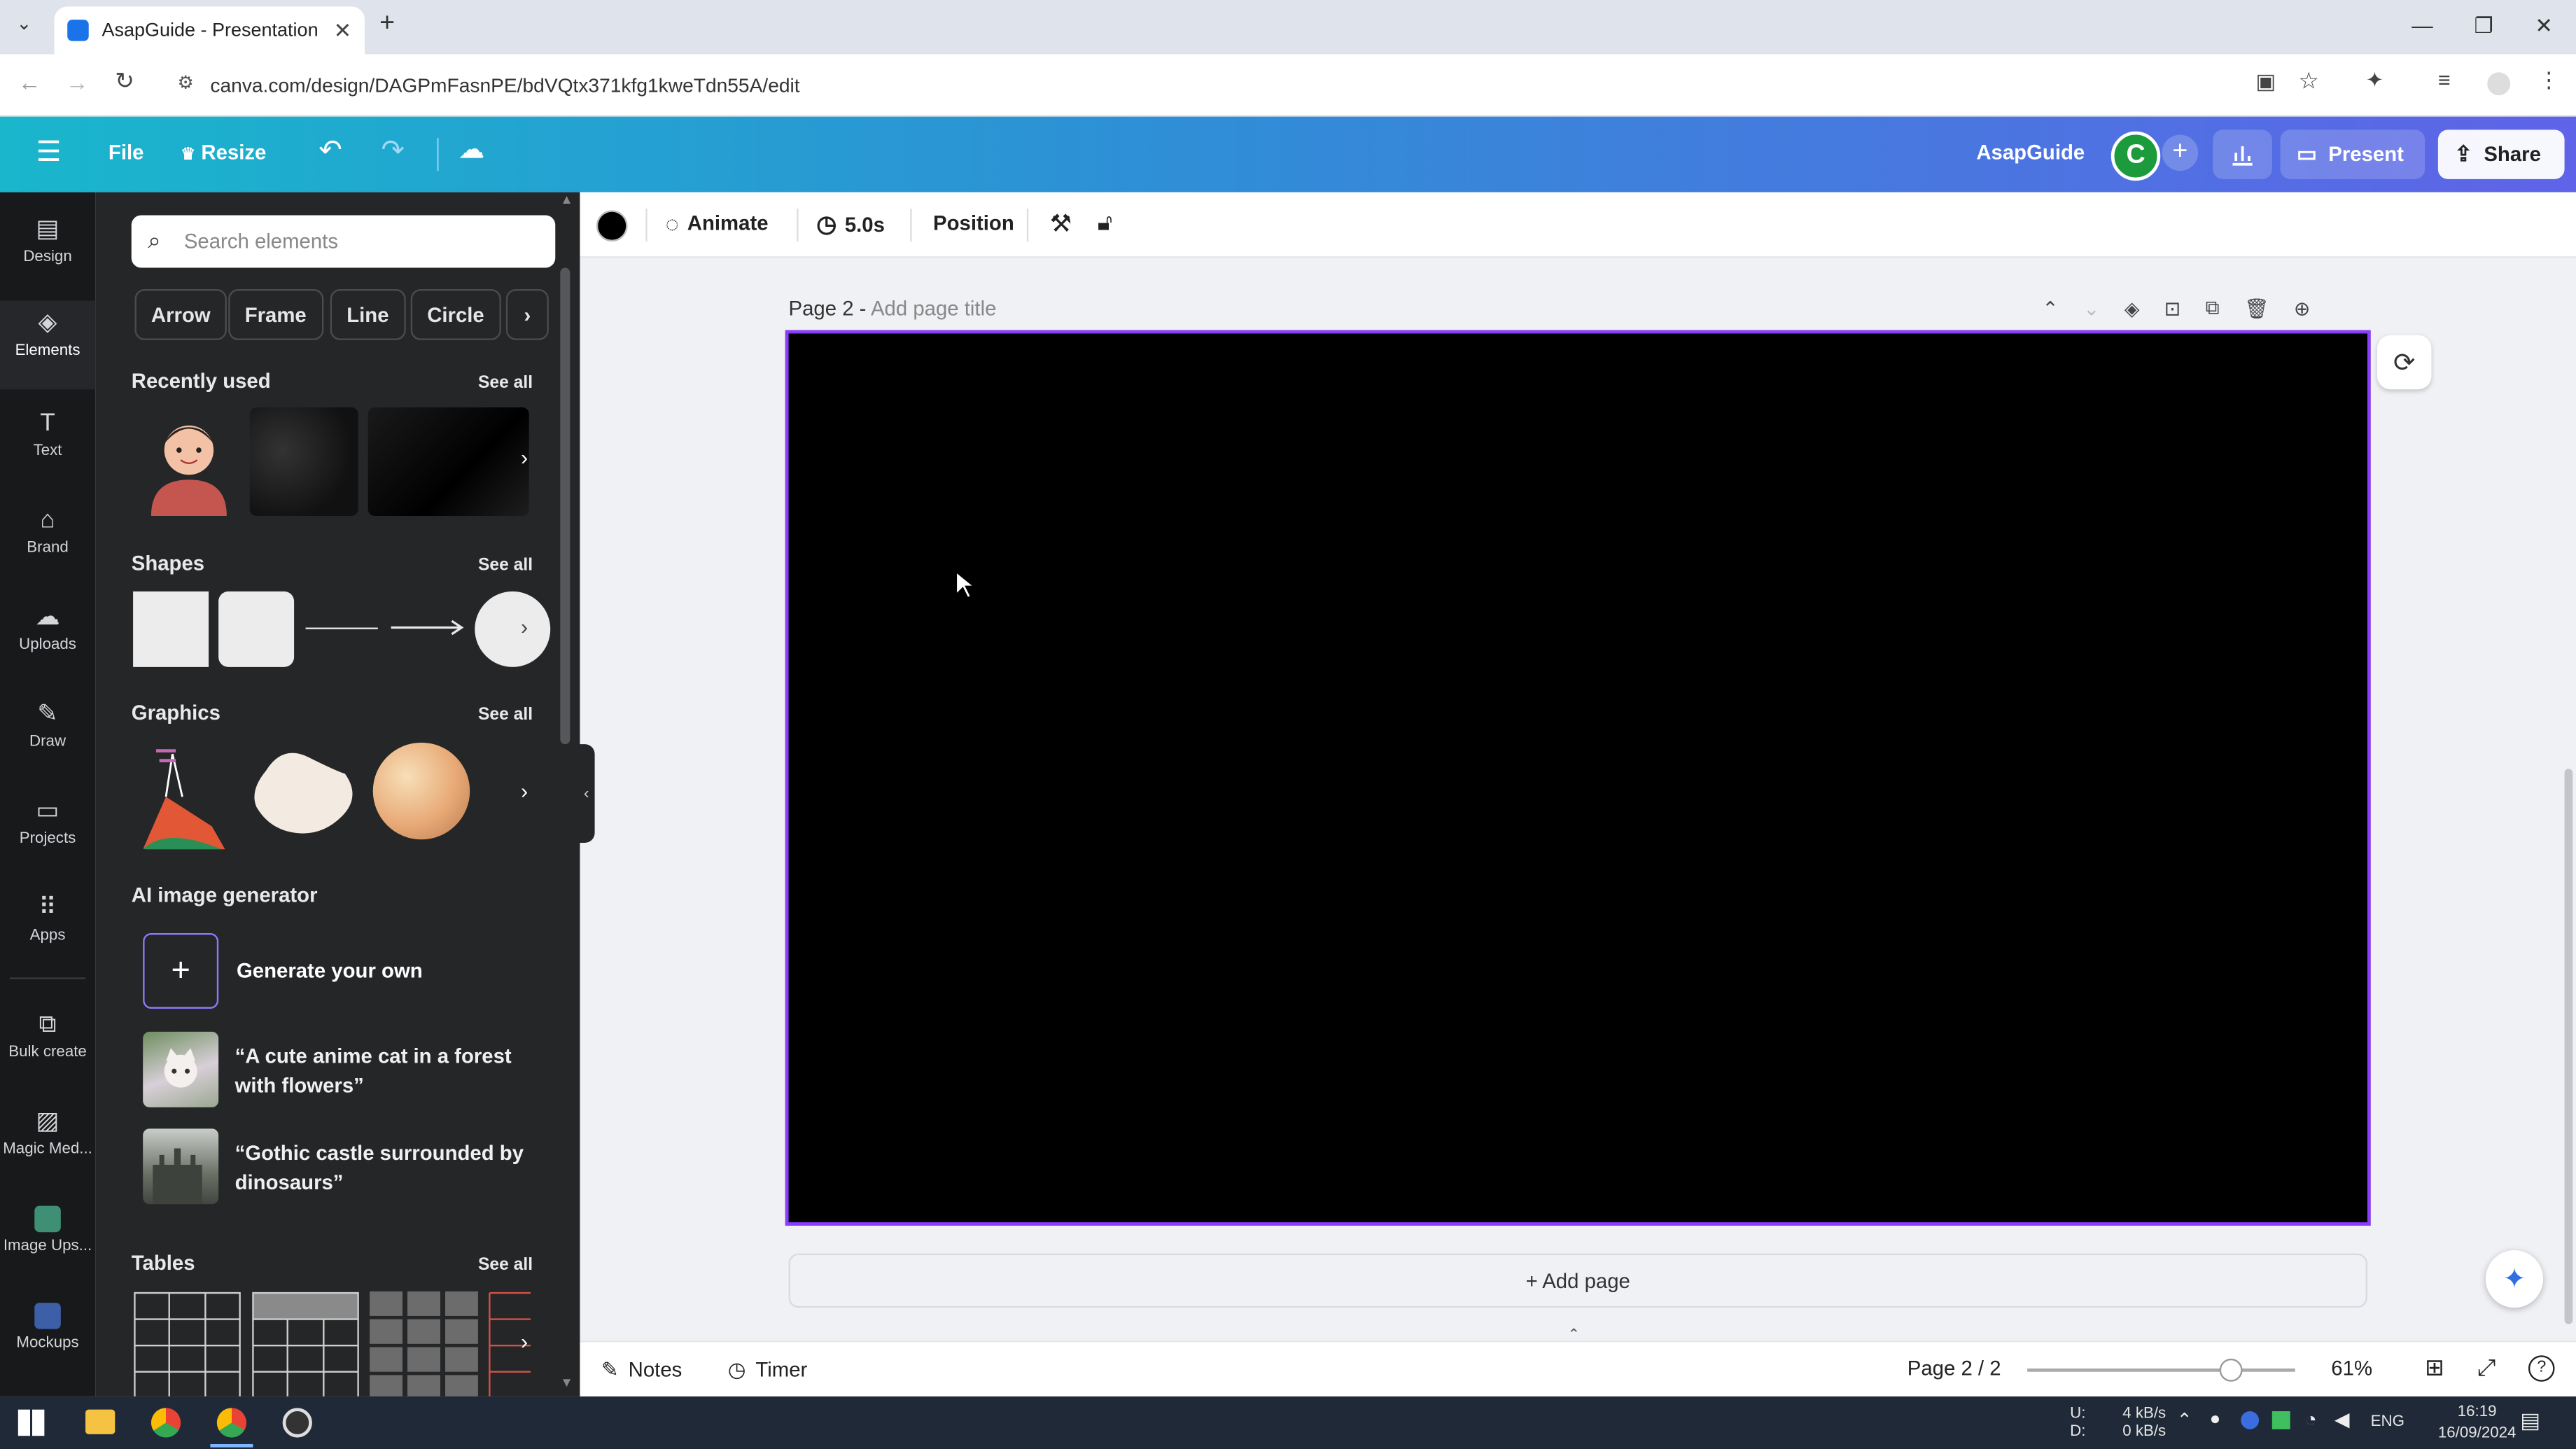 The image size is (2576, 1449). Describe the element at coordinates (165, 1423) in the screenshot. I see `chrome-icon` at that location.